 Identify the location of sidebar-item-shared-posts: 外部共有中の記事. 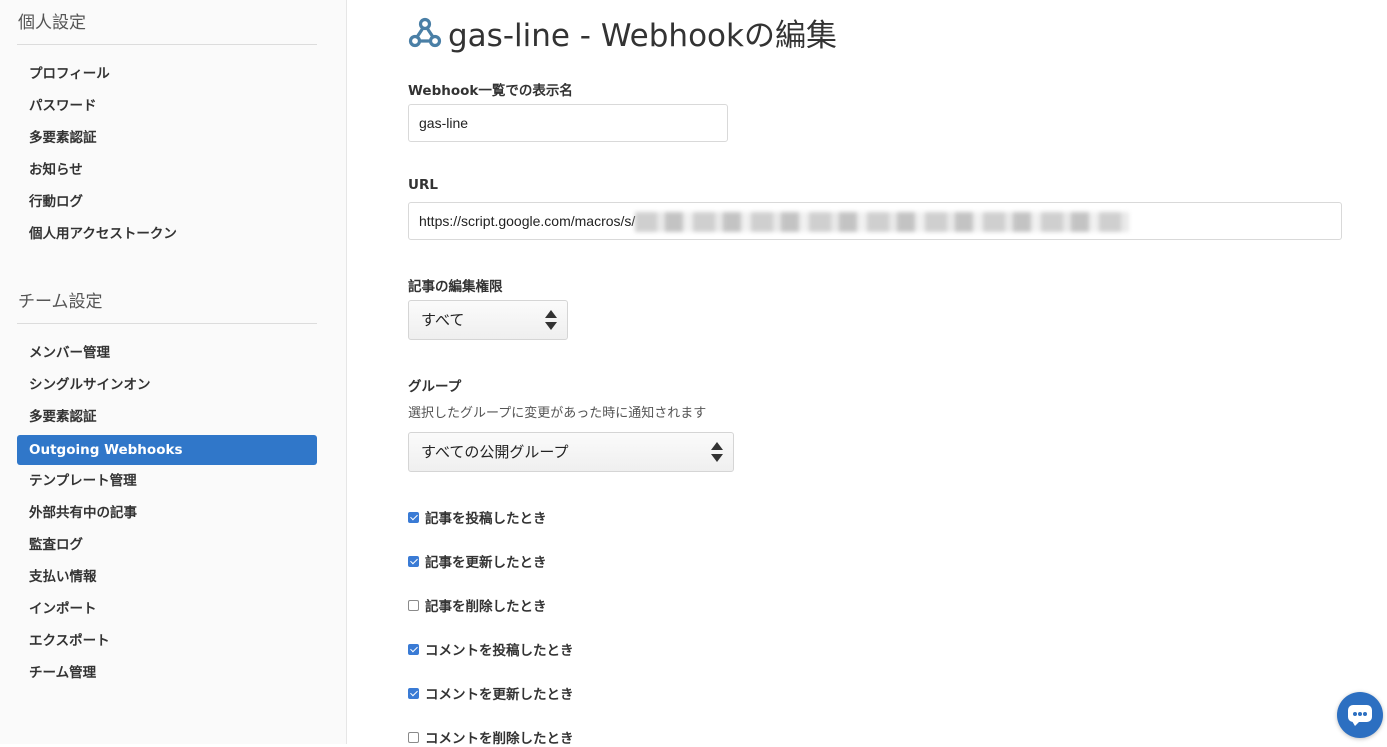
(167, 513).